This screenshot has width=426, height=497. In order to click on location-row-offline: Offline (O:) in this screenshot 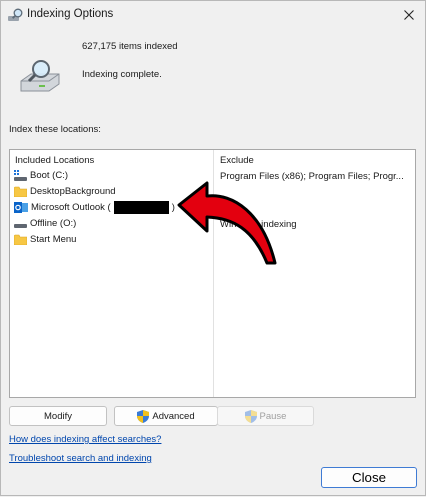, I will do `click(45, 223)`.